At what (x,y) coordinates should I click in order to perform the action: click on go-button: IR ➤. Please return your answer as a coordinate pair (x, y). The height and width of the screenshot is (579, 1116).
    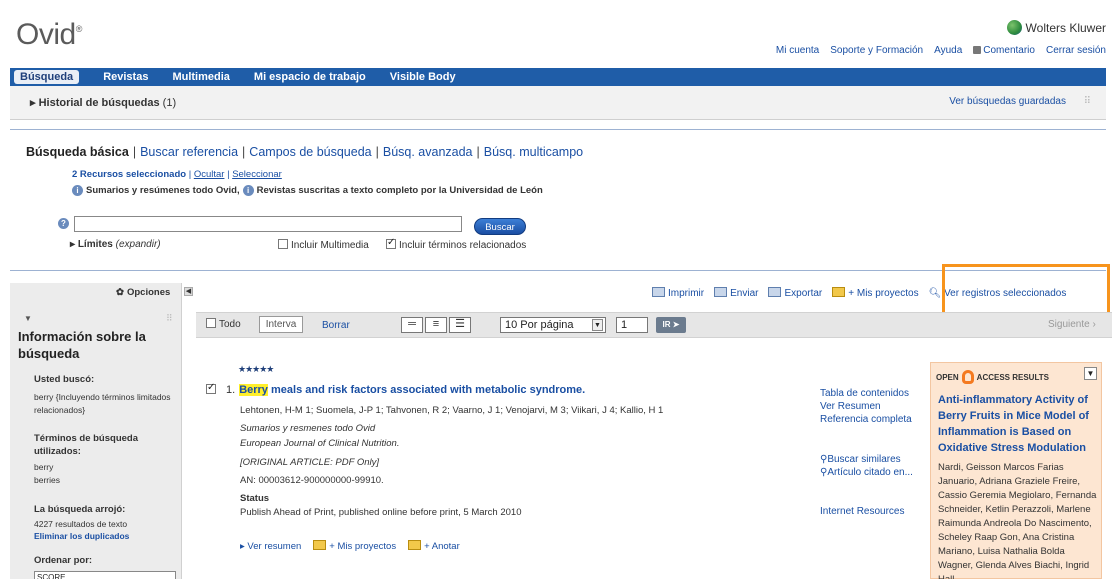
    Looking at the image, I should click on (671, 325).